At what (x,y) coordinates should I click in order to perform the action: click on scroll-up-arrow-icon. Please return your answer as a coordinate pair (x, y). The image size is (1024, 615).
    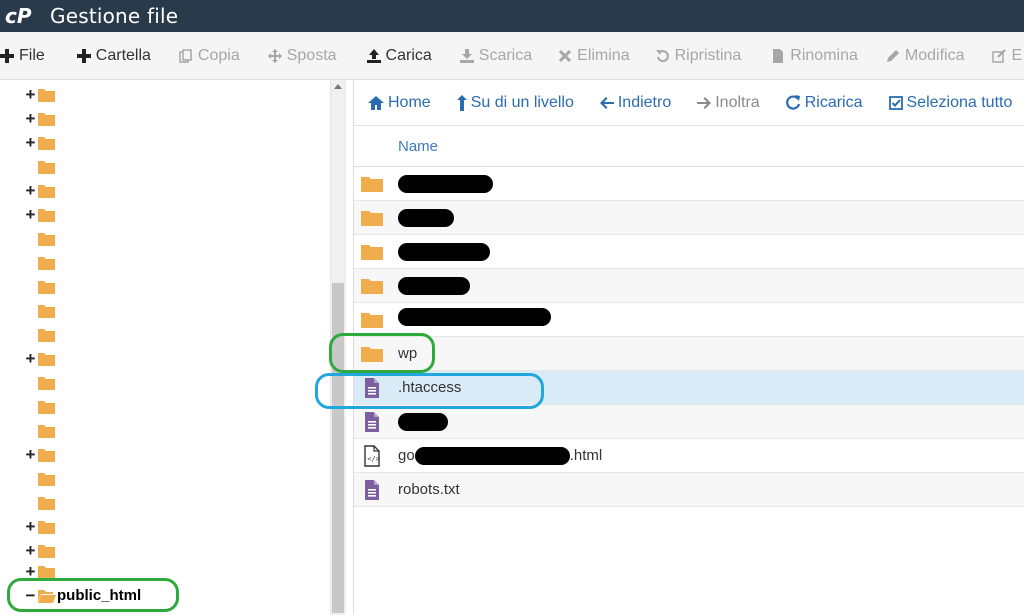
    Looking at the image, I should click on (338, 86).